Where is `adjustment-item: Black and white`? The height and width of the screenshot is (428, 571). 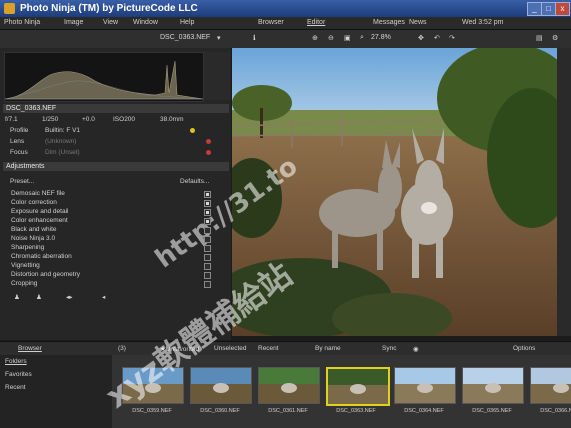 adjustment-item: Black and white is located at coordinates (34, 229).